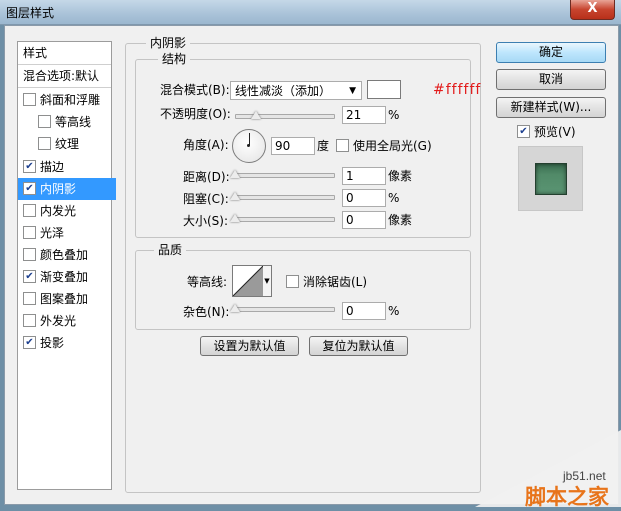 The image size is (621, 511). I want to click on angle-unit: 度, so click(323, 146).